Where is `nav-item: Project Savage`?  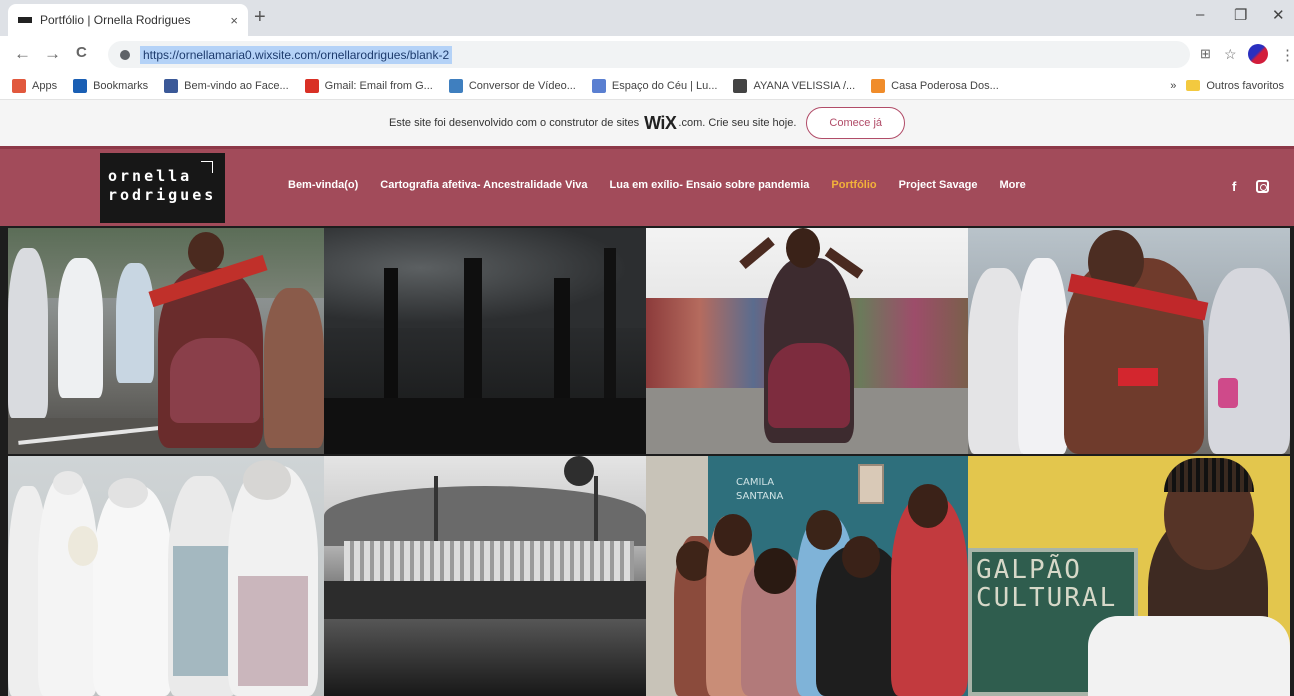 nav-item: Project Savage is located at coordinates (938, 185).